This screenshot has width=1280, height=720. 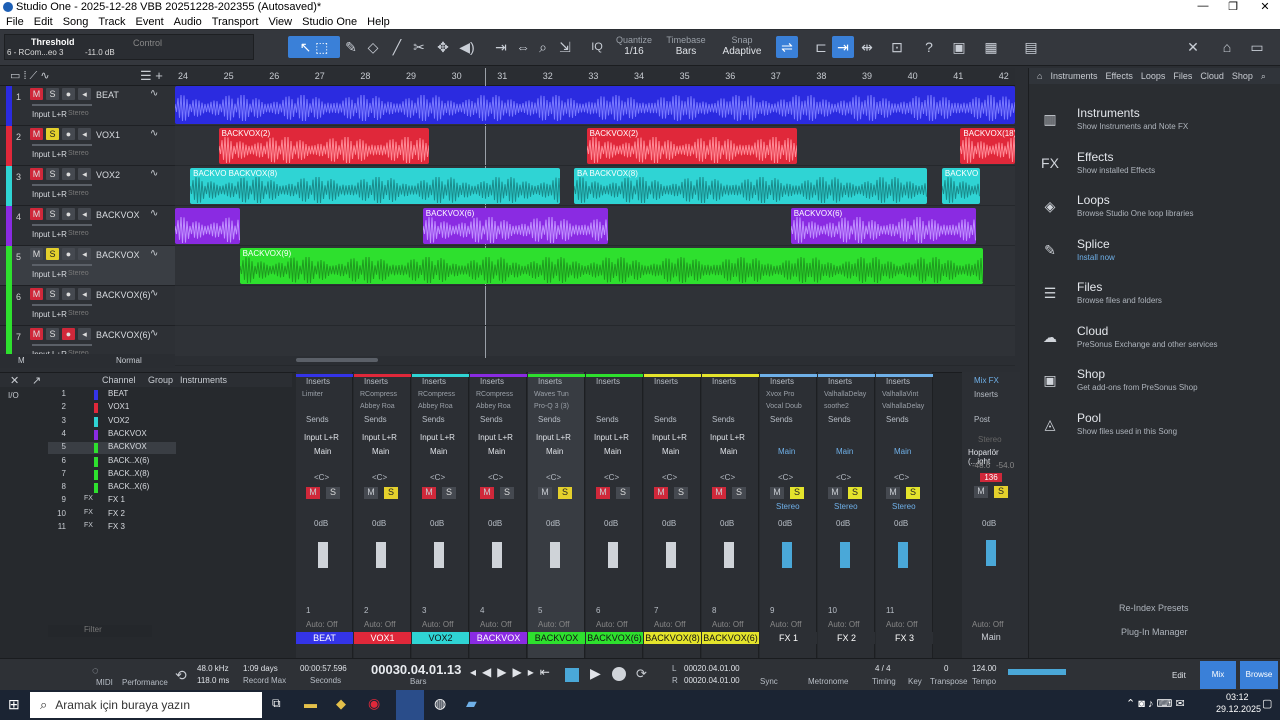 I want to click on tools-icon: ✕, so click(x=1193, y=47).